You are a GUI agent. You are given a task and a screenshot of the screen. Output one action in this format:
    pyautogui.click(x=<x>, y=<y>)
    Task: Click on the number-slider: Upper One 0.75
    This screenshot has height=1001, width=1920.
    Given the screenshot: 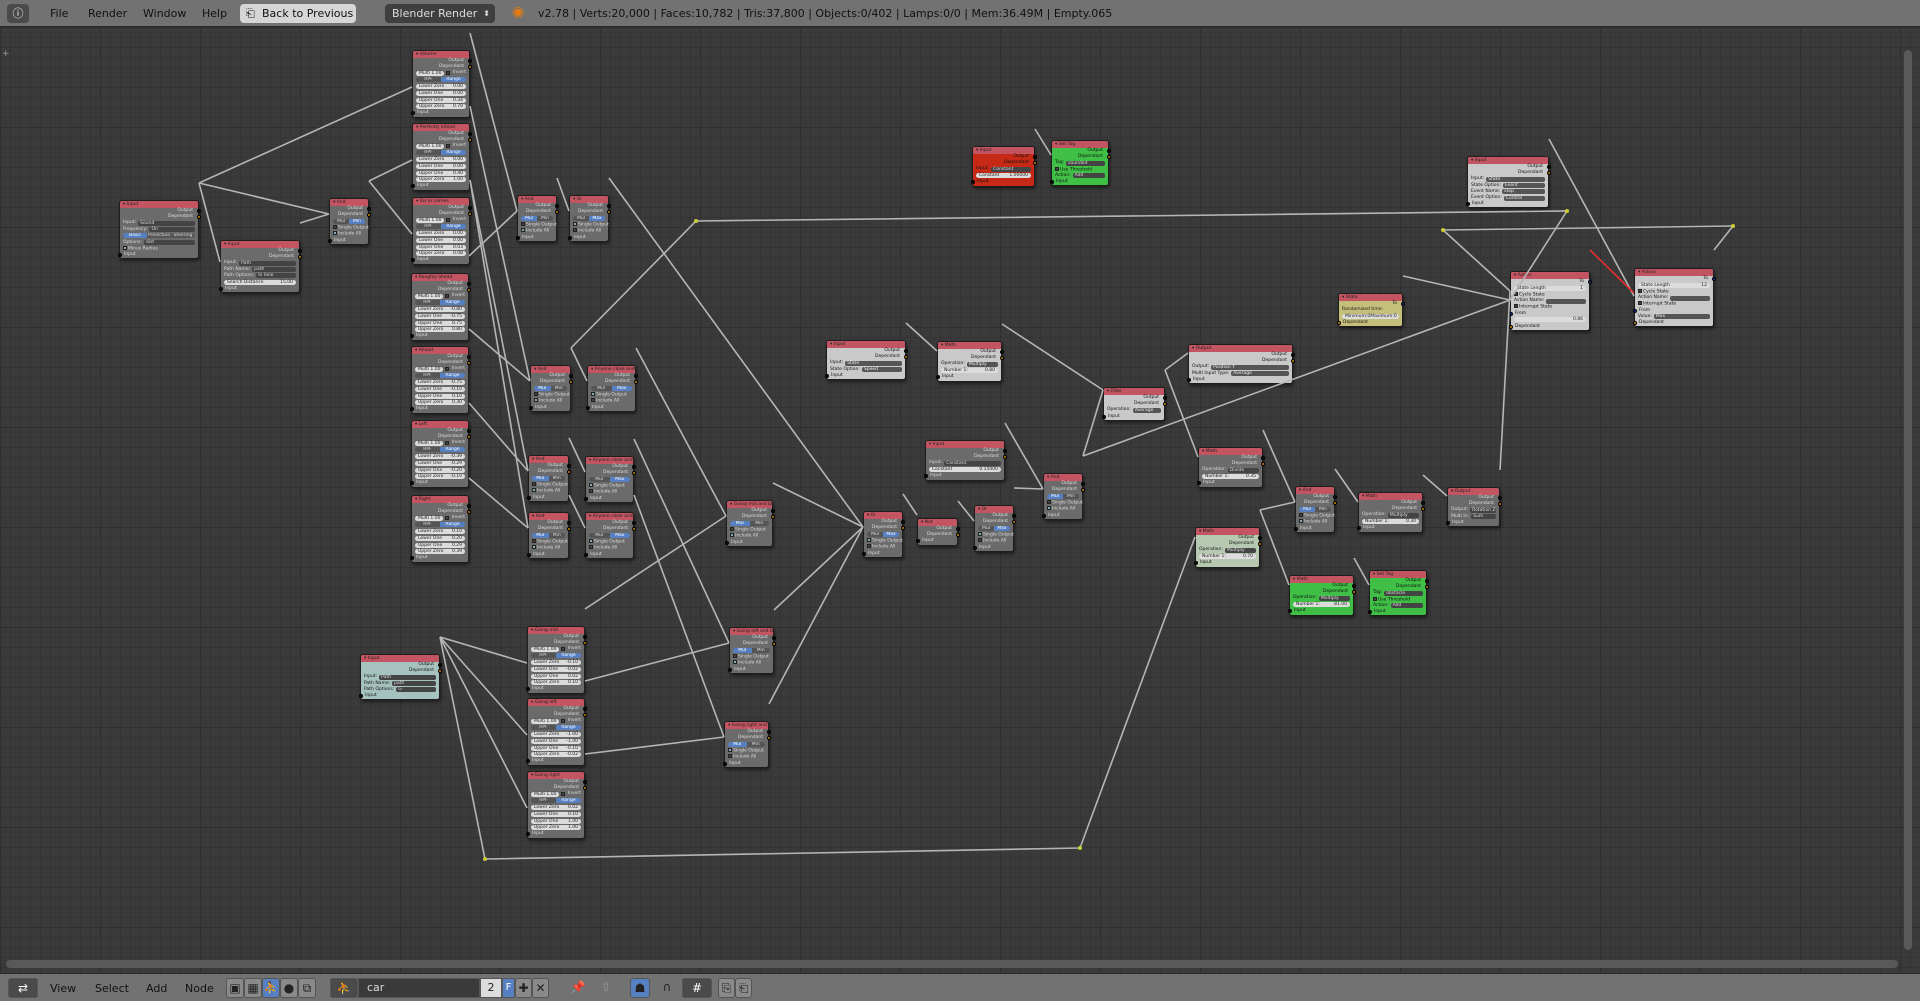 What is the action you would take?
    pyautogui.click(x=440, y=323)
    